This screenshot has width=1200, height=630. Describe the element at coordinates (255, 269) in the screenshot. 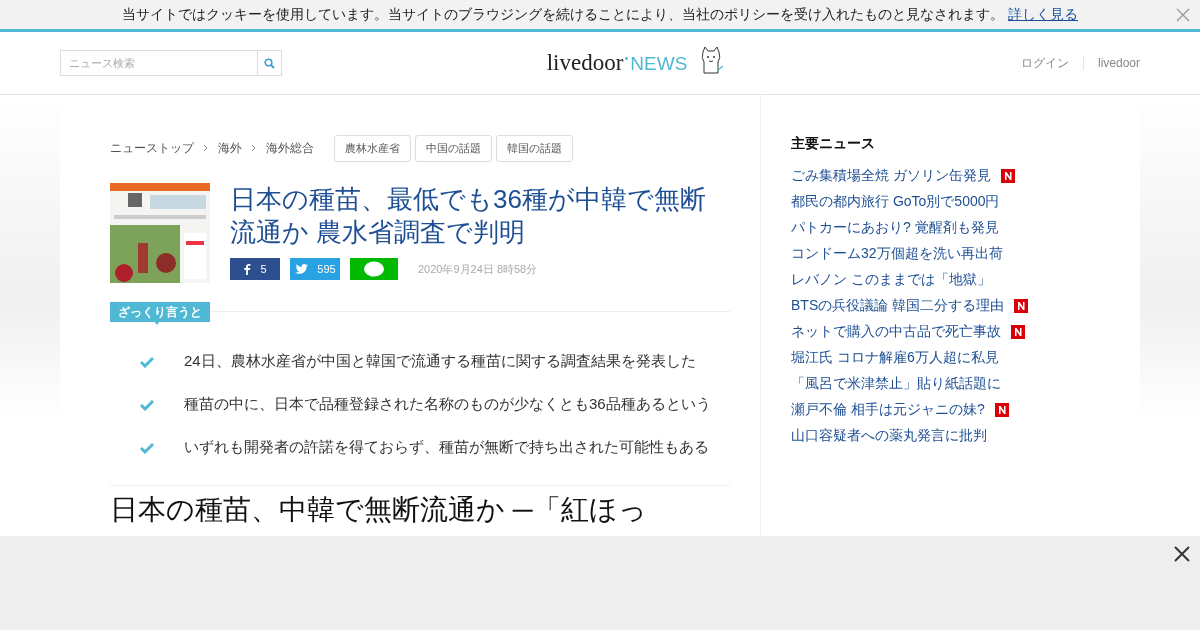

I see `facebook-share-button: 5` at that location.